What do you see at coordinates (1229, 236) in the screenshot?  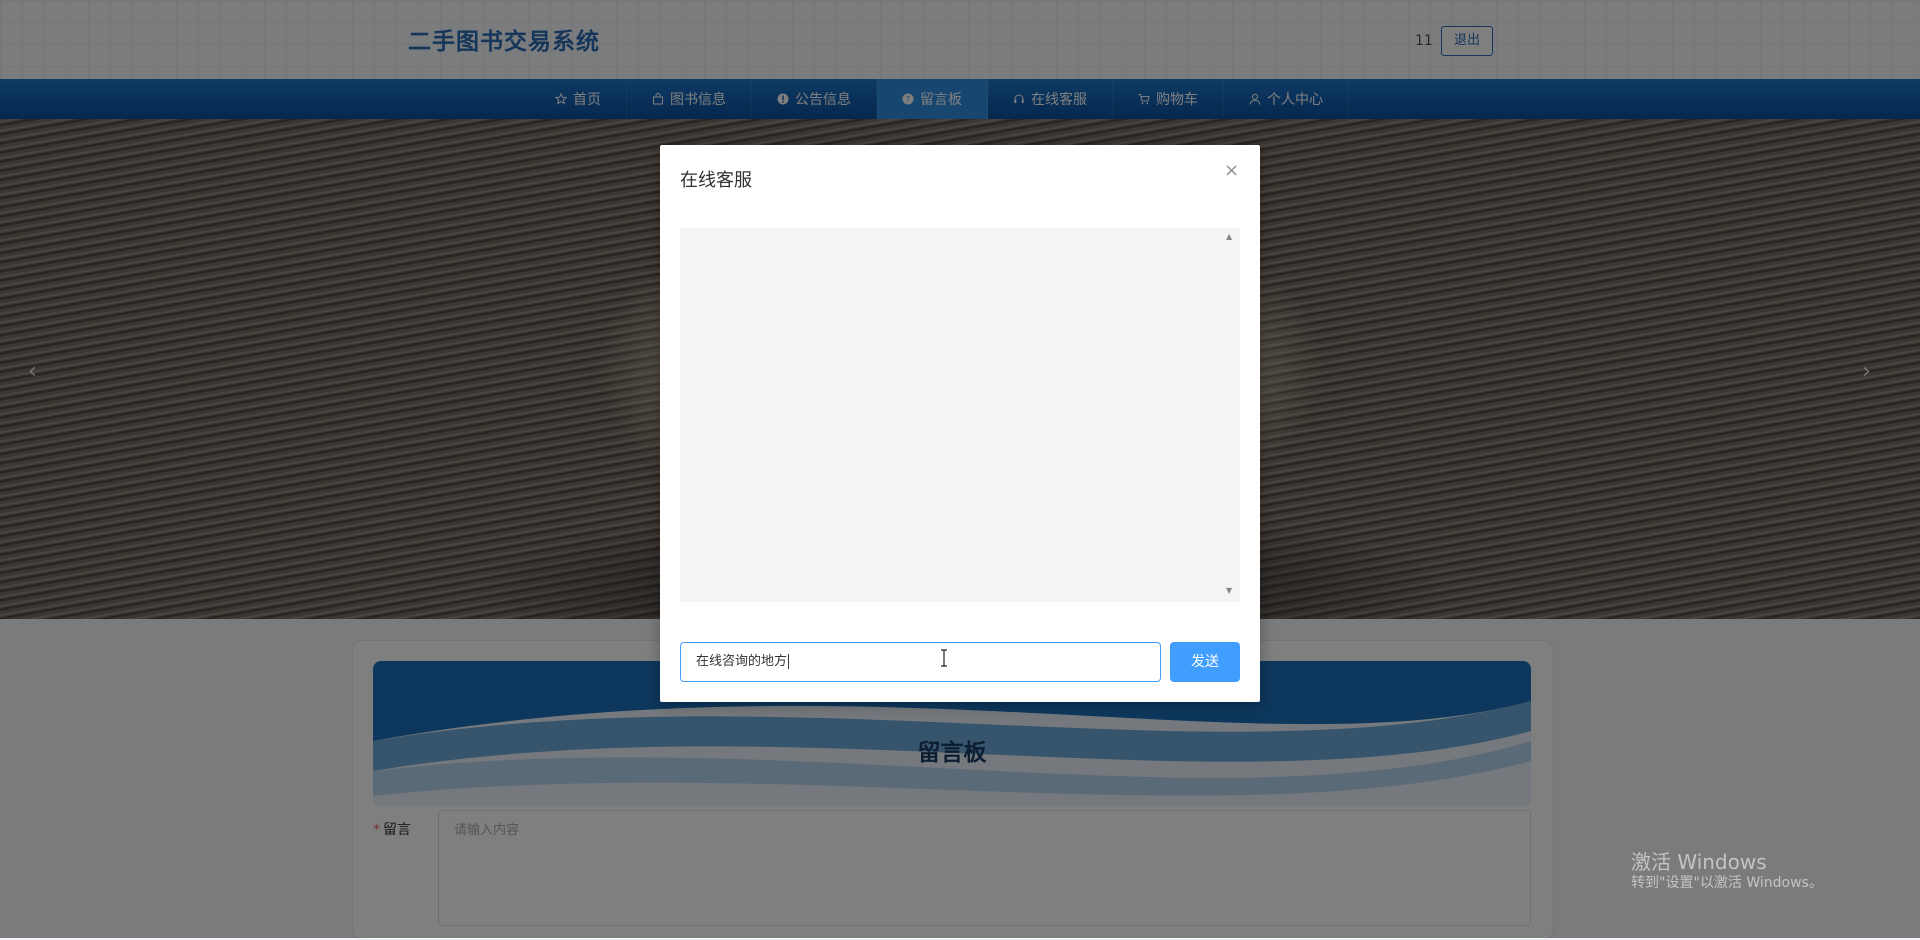 I see `scroll-up-icon: ▲` at bounding box center [1229, 236].